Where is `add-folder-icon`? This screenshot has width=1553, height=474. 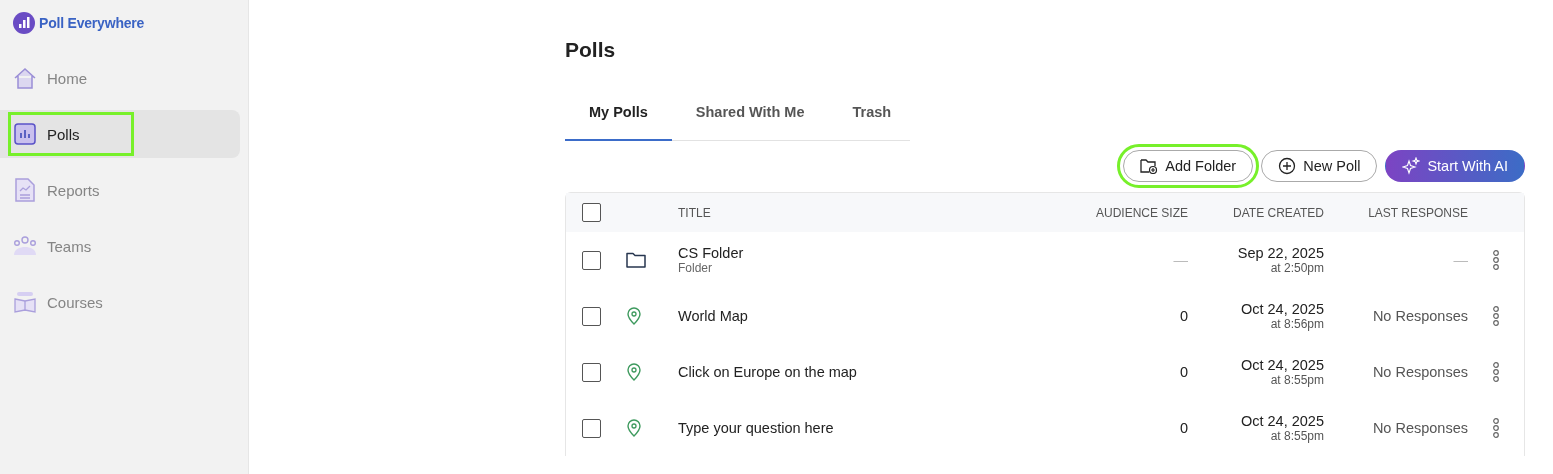
add-folder-icon is located at coordinates (1149, 166).